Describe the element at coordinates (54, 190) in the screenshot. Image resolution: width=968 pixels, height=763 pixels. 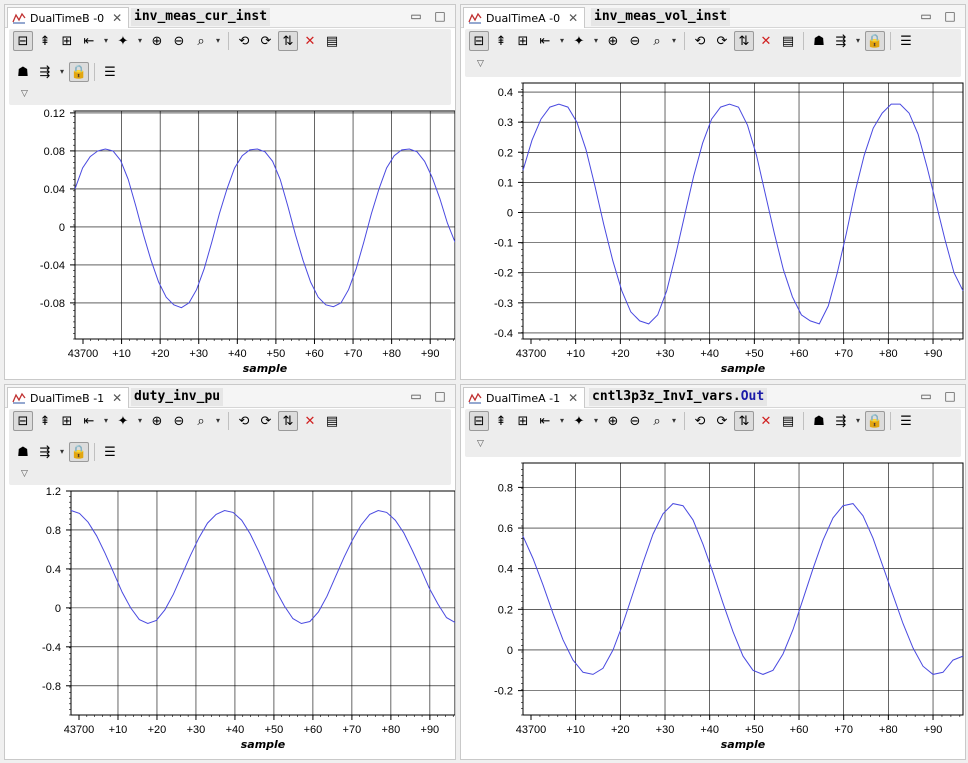
I see `y-tick-label: 0.04` at that location.